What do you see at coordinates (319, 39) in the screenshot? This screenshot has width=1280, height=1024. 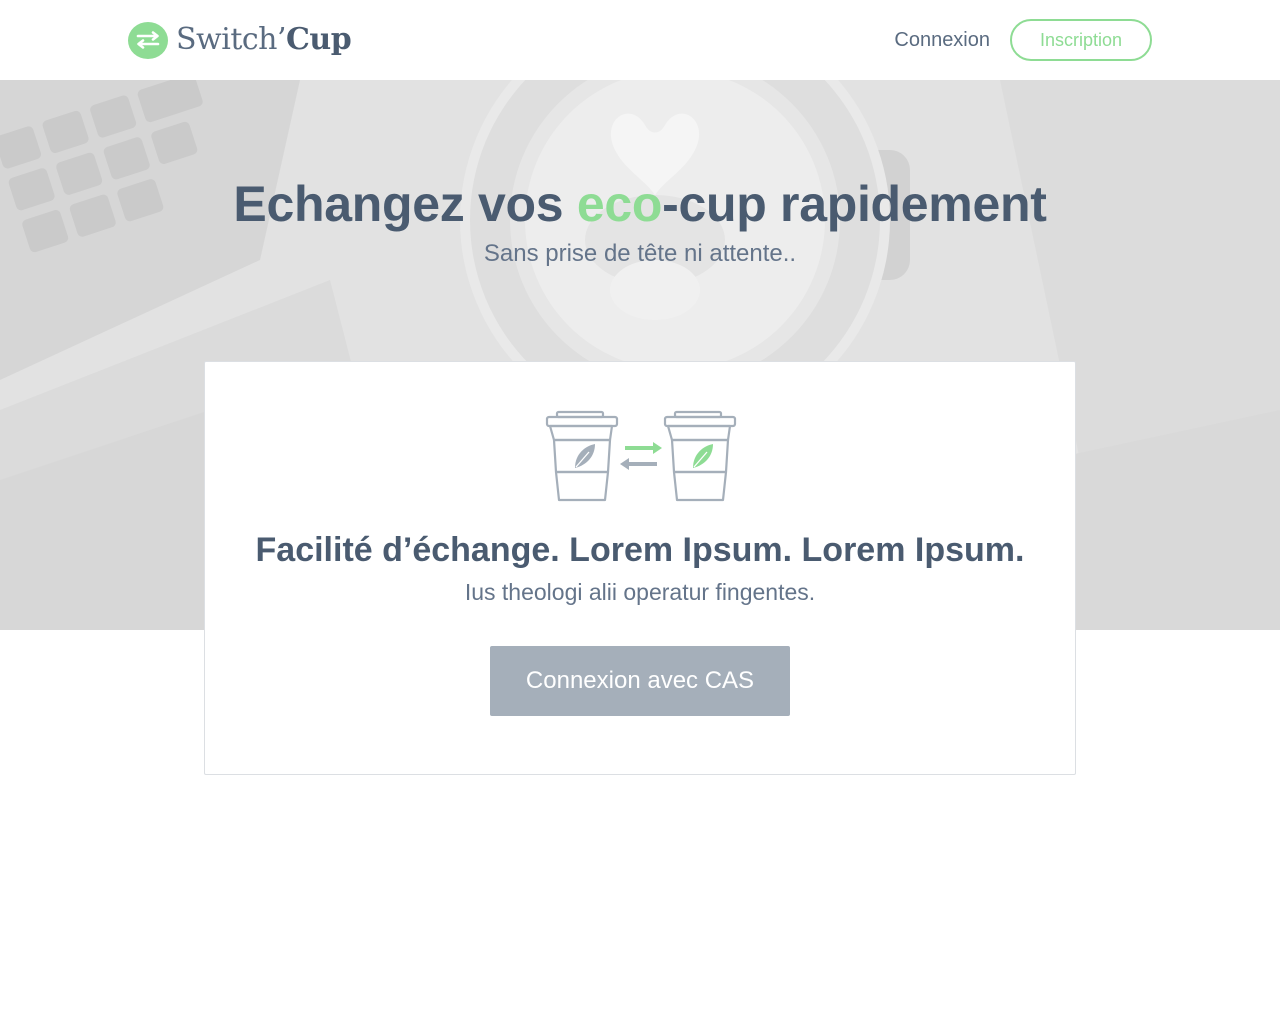 I see `logo-name-bold: Cup` at bounding box center [319, 39].